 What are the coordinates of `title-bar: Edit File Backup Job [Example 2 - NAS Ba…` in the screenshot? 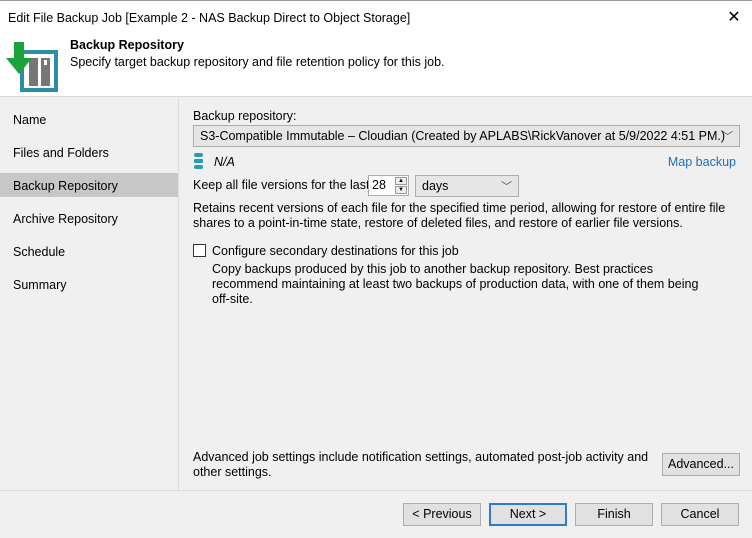 It's located at (376, 17).